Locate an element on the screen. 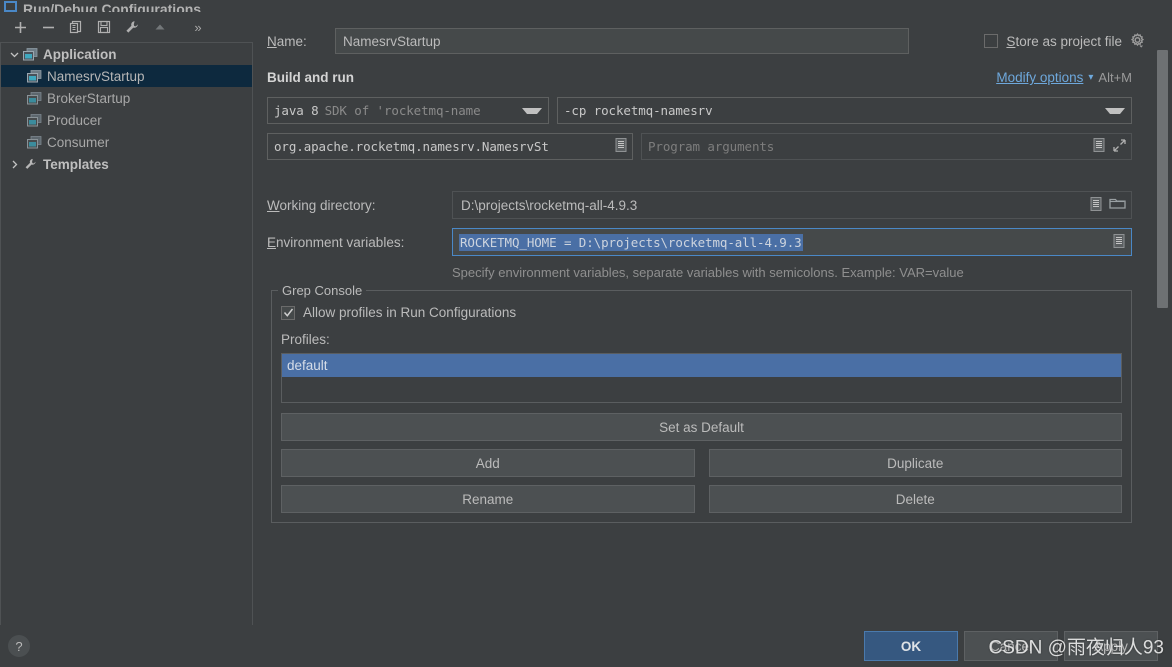 The image size is (1172, 667). sidebar-item-consumer: Consumer is located at coordinates (126, 142).